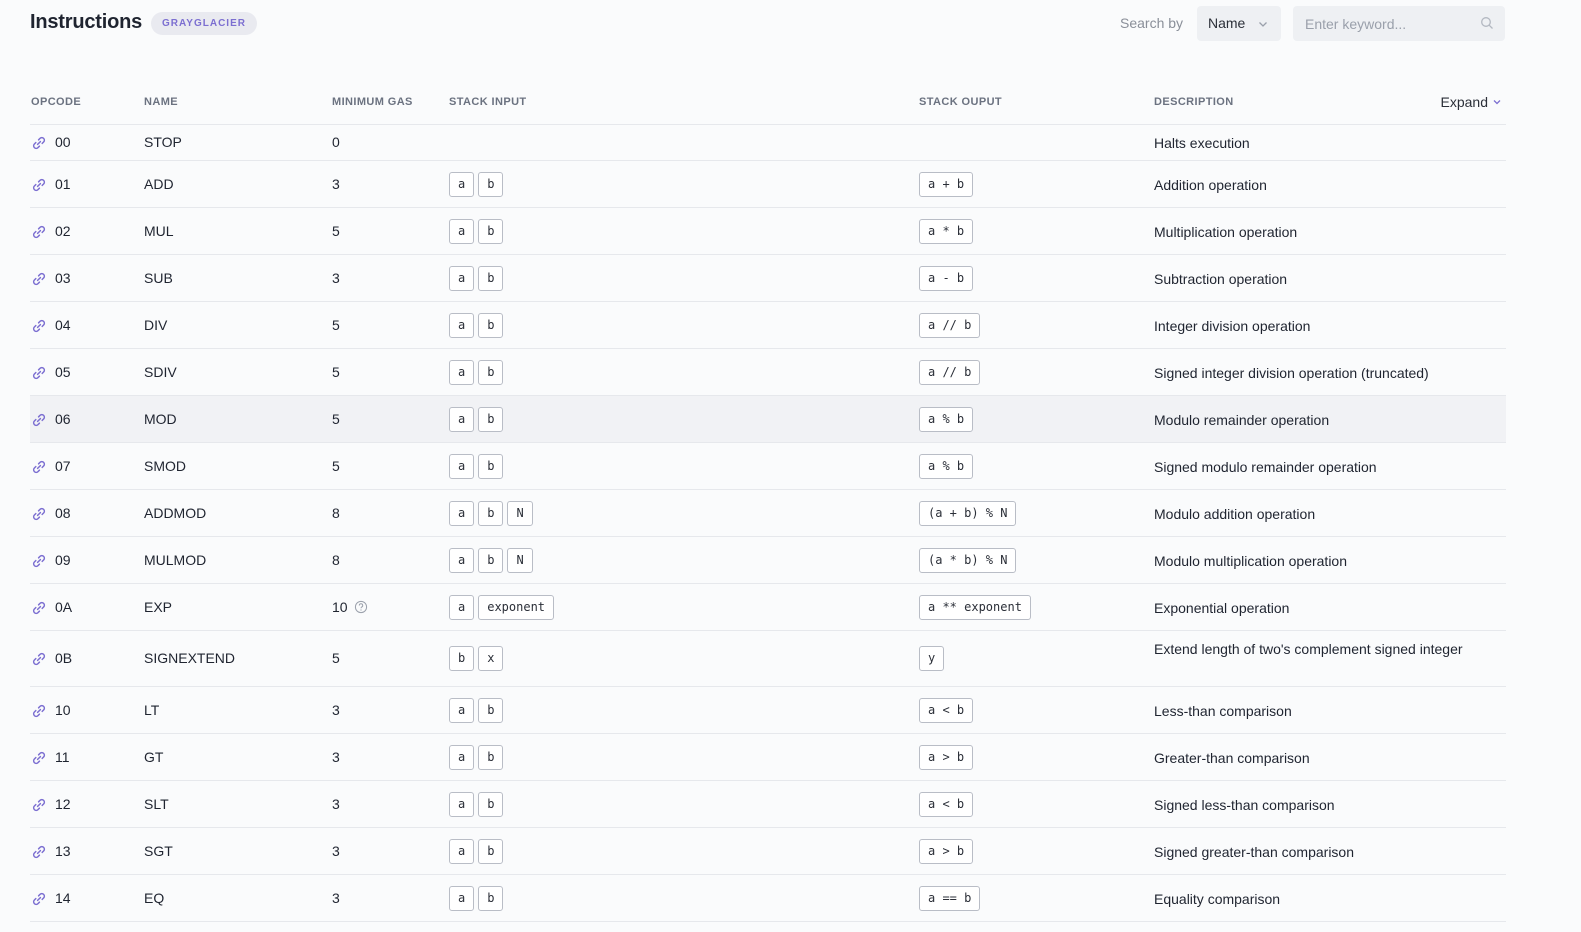 The image size is (1581, 932). I want to click on help-circle-icon, so click(361, 607).